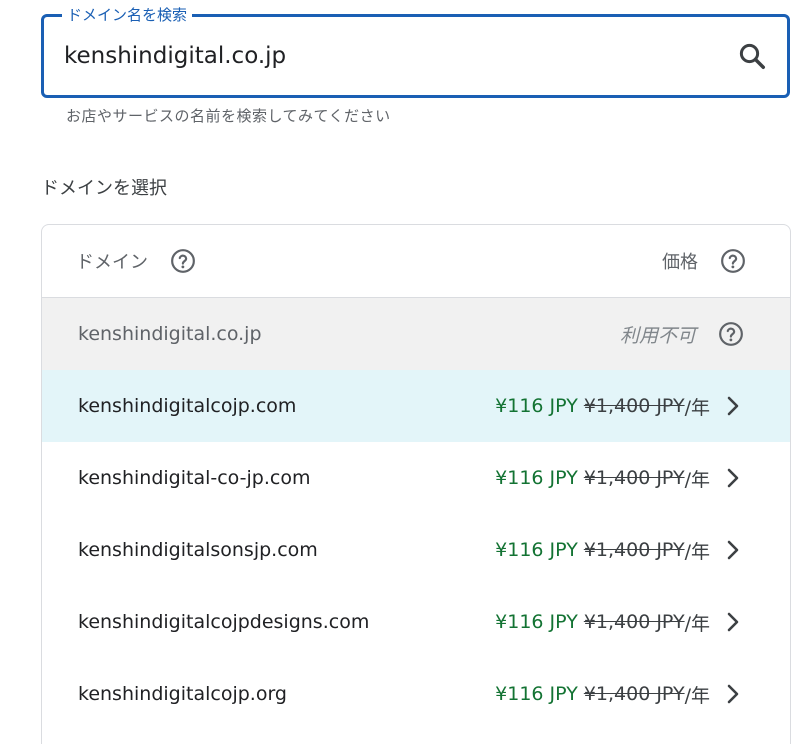  What do you see at coordinates (194, 478) in the screenshot?
I see `domain-name: kenshindigital-co-jp.com` at bounding box center [194, 478].